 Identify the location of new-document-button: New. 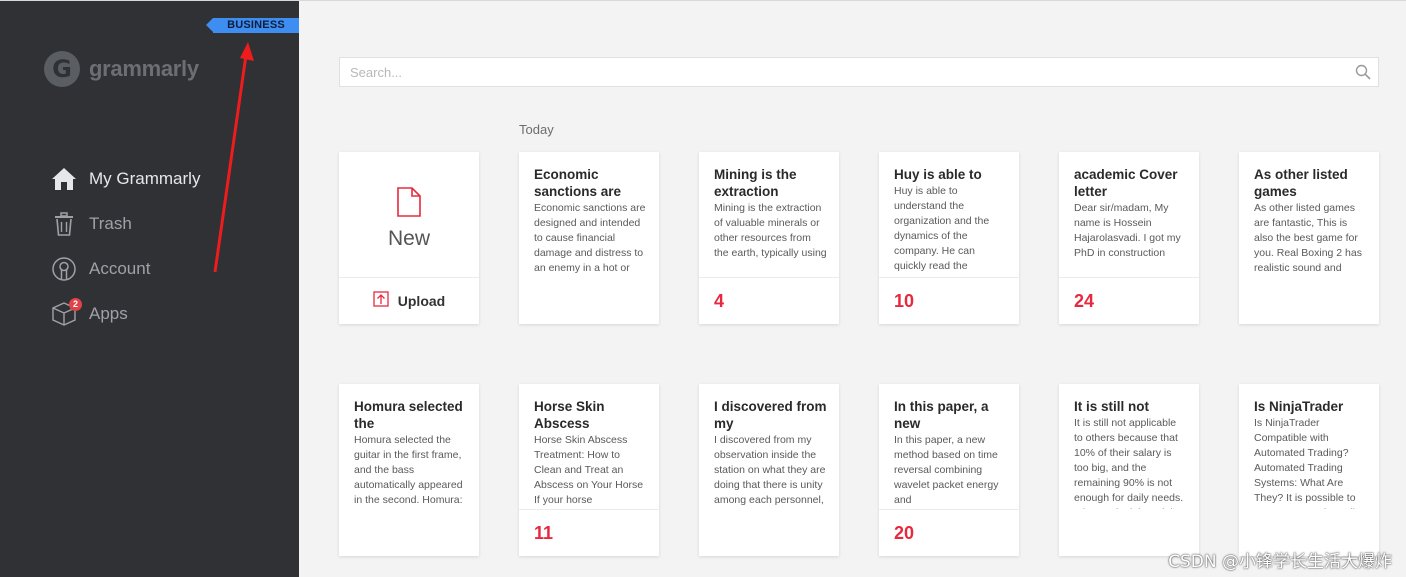
(409, 214).